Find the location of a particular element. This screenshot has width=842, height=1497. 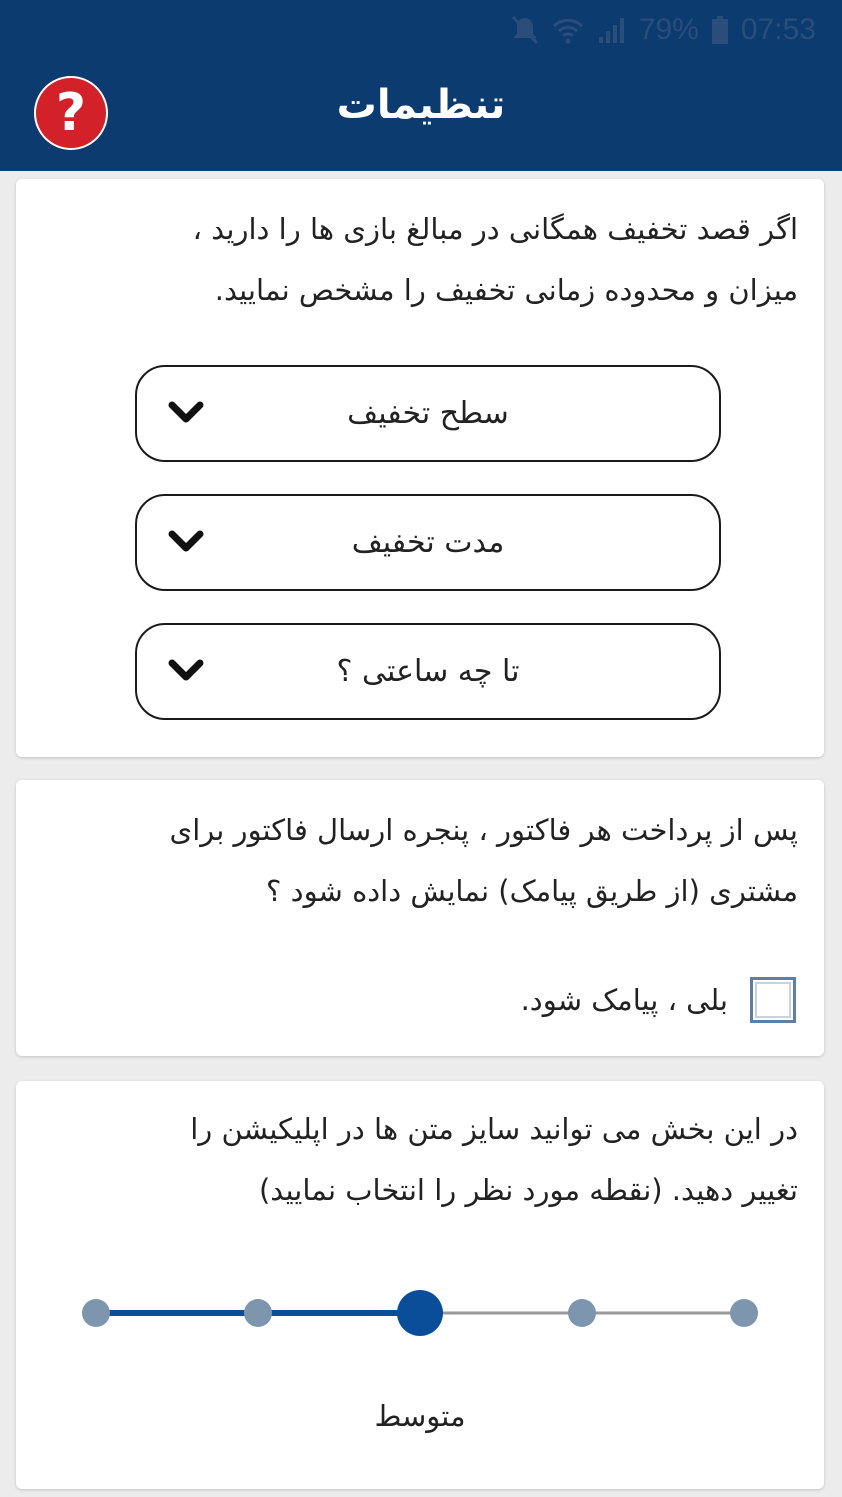

dropdown-label: مدت تخفیف is located at coordinates (428, 542).